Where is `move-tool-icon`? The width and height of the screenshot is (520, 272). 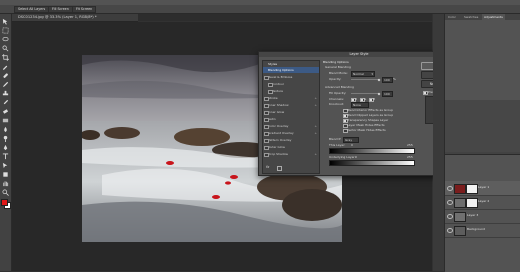 move-tool-icon is located at coordinates (5, 21).